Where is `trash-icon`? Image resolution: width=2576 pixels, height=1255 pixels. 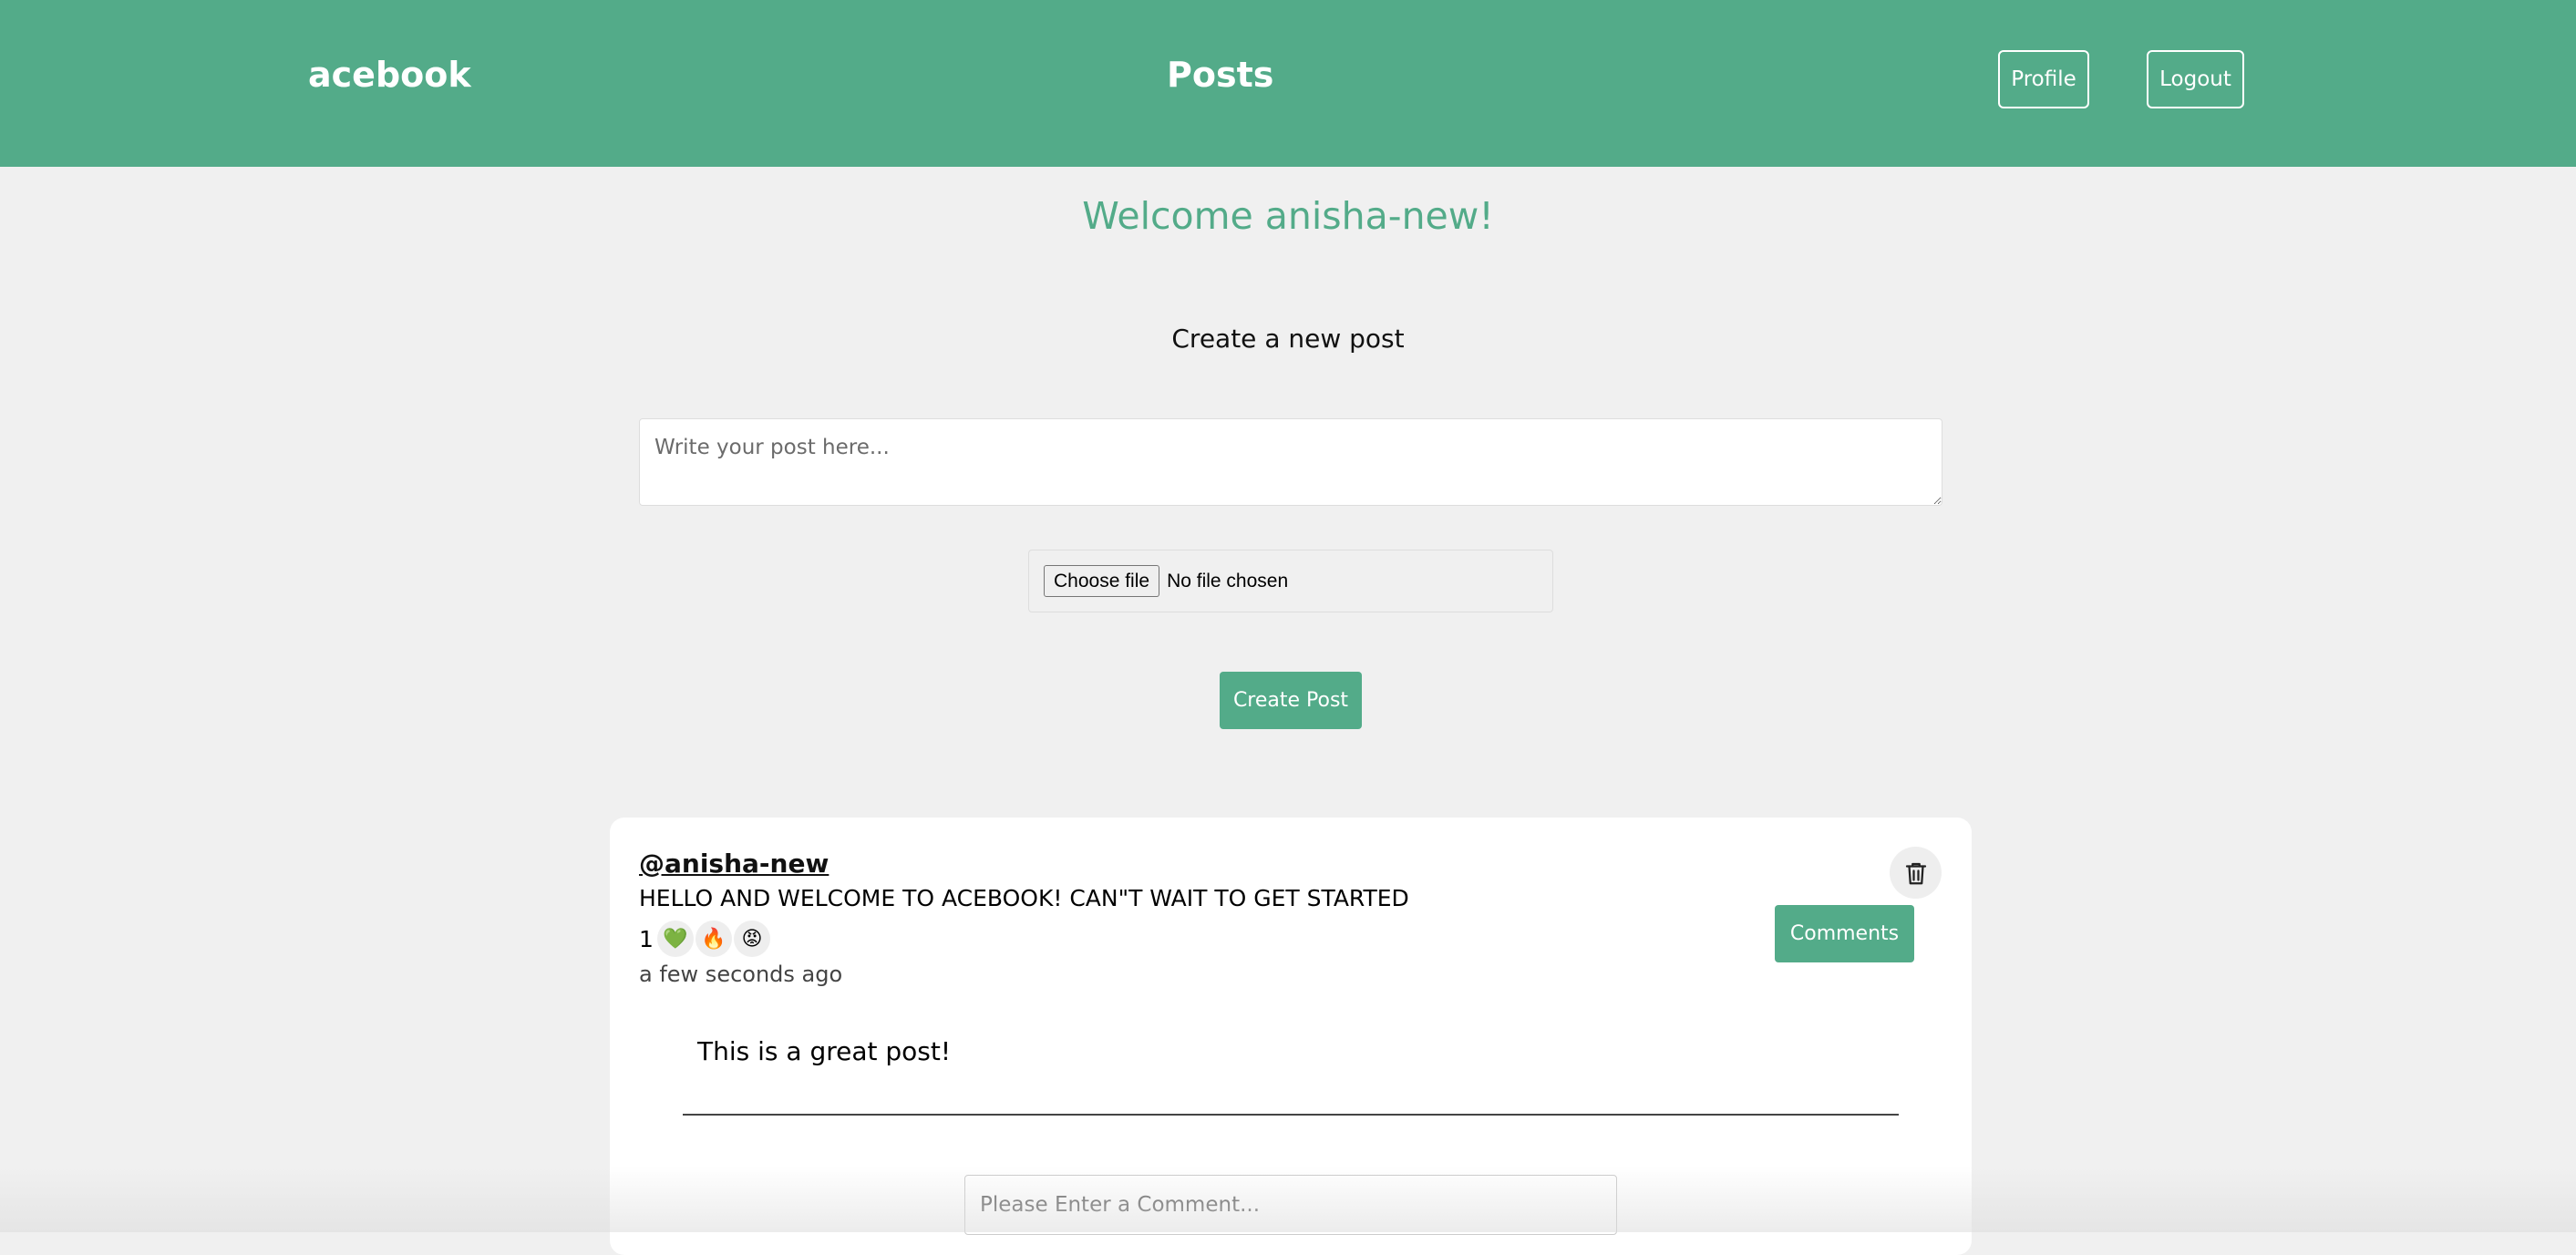
trash-icon is located at coordinates (1915, 873).